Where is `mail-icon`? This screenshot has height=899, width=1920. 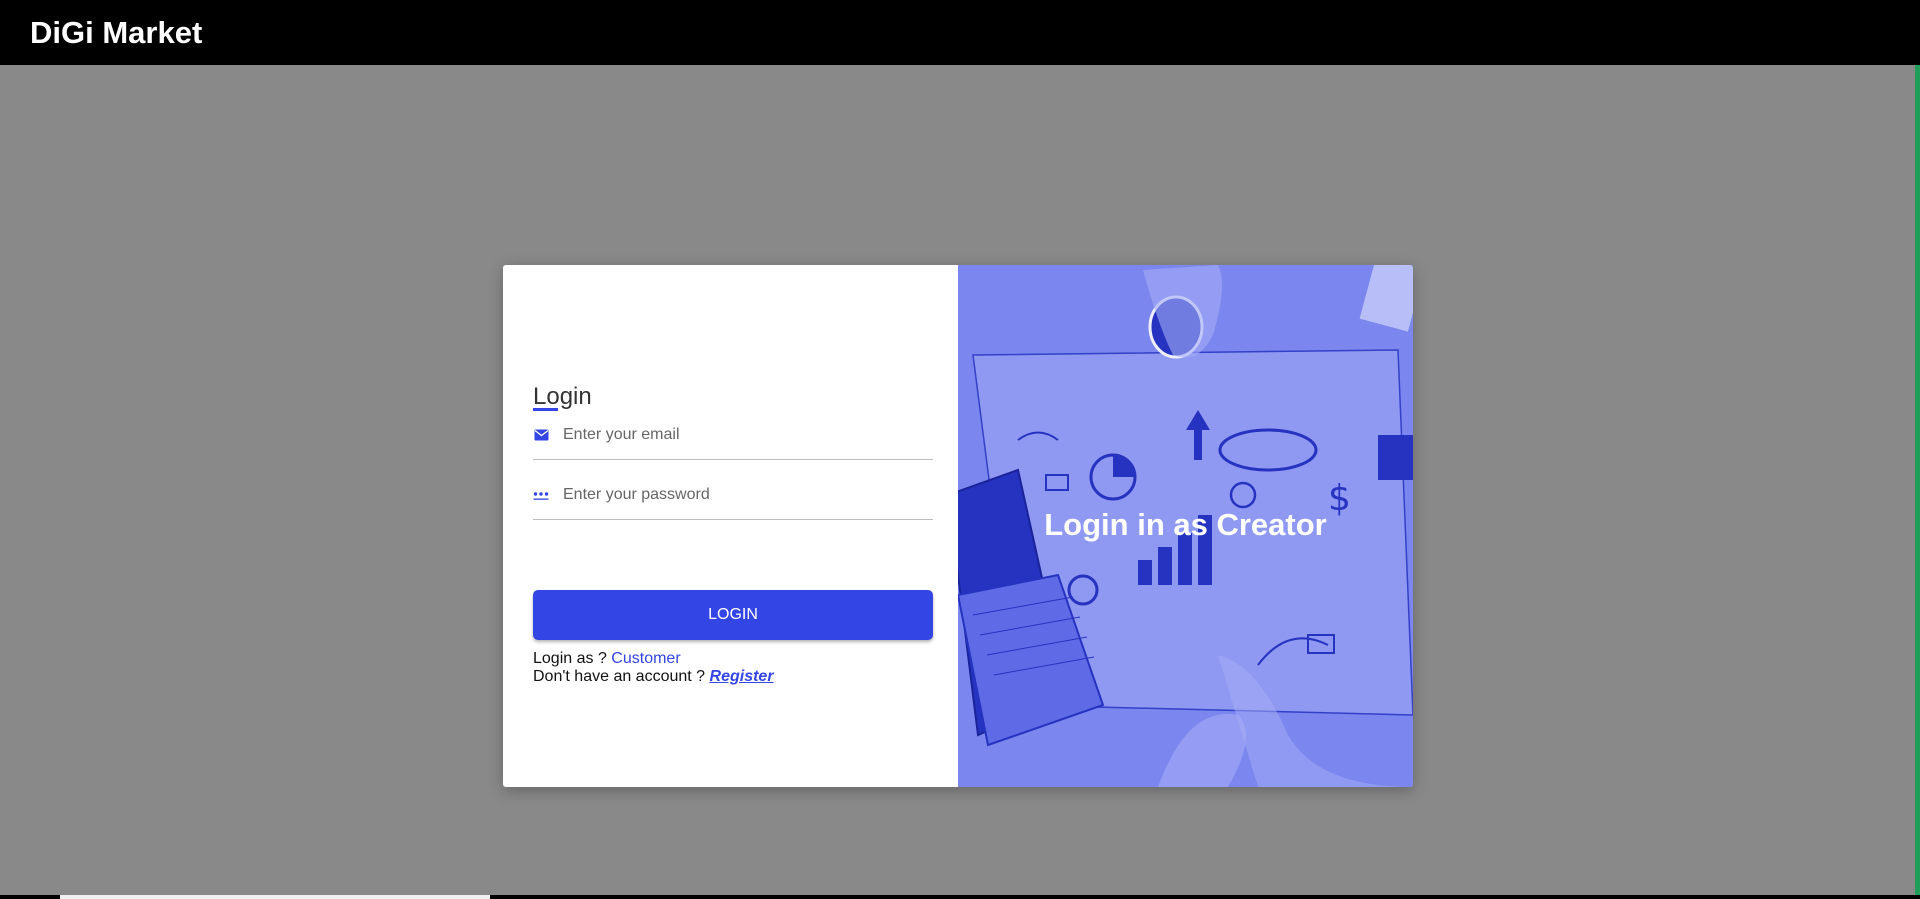
mail-icon is located at coordinates (541, 435).